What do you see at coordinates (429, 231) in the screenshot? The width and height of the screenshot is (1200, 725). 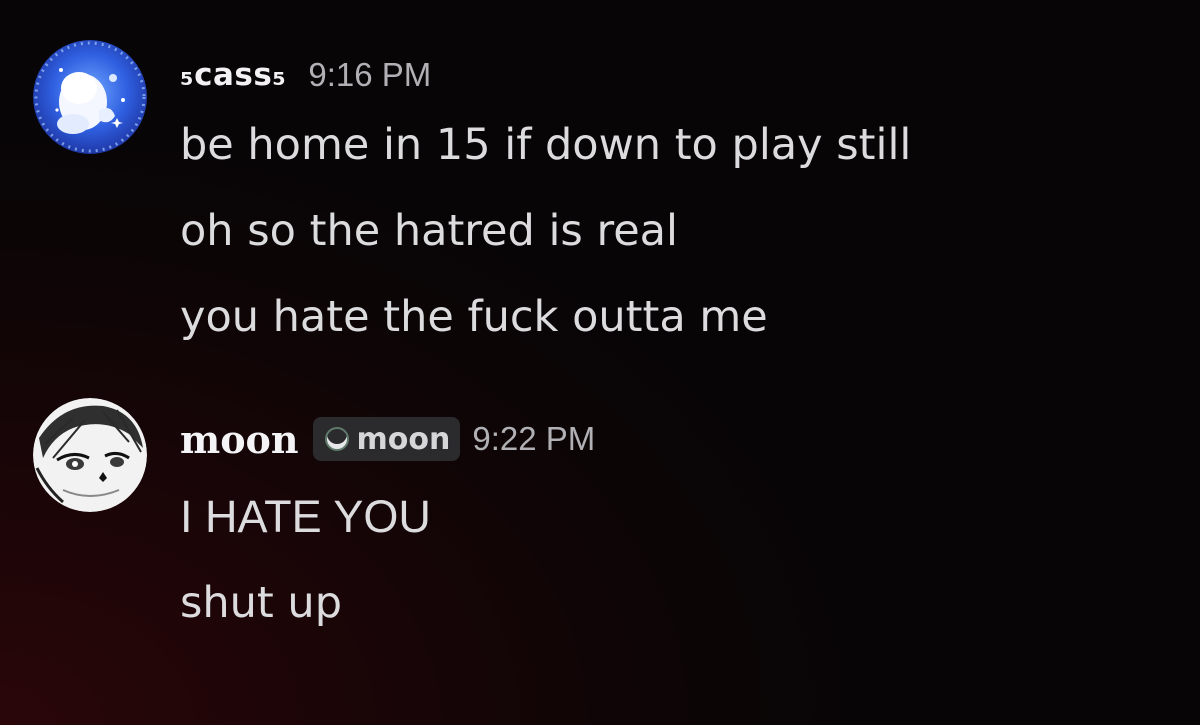 I see `message-text: oh so the hatred is real` at bounding box center [429, 231].